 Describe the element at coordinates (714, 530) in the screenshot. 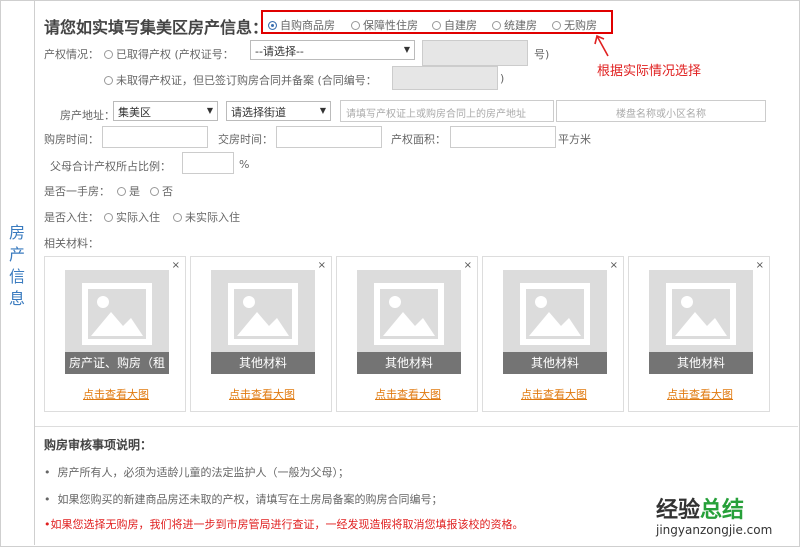

I see `watermark-url: jingyanzongjie.com` at that location.